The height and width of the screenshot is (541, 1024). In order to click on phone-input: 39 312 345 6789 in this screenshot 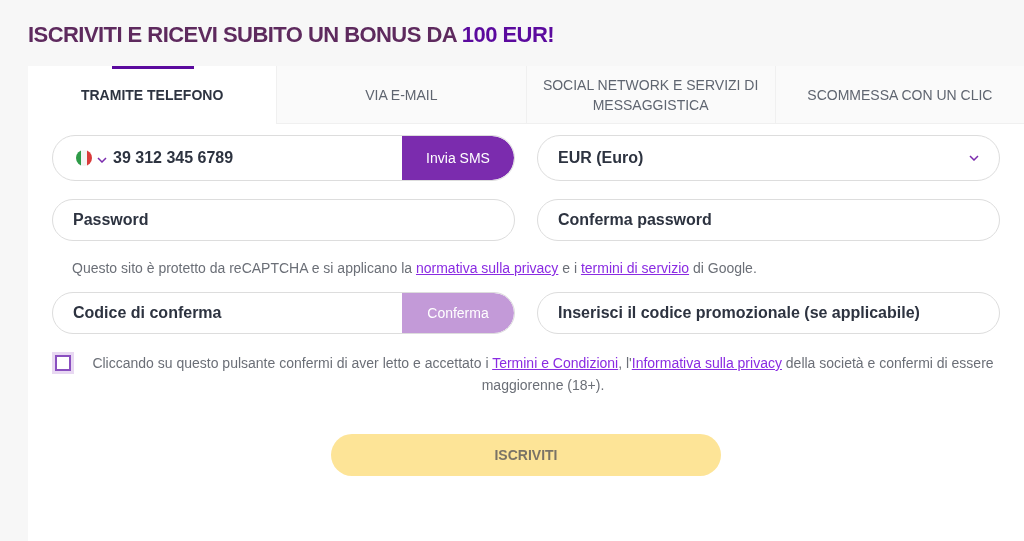, I will do `click(257, 158)`.